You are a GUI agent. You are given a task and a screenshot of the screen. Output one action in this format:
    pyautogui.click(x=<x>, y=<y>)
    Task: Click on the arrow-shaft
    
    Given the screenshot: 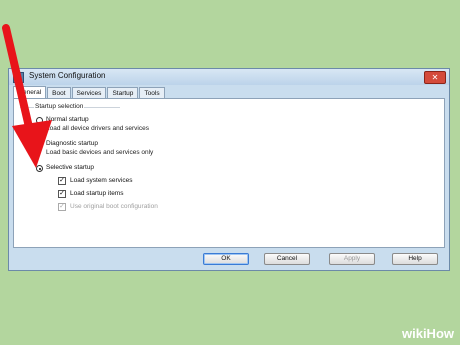 What is the action you would take?
    pyautogui.click(x=19, y=84)
    